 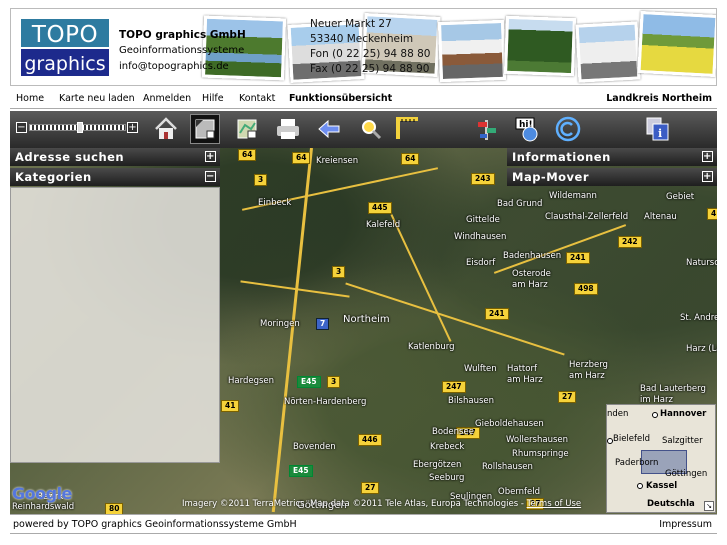 I want to click on panel-address-search: Adresse suchen +, so click(x=115, y=157).